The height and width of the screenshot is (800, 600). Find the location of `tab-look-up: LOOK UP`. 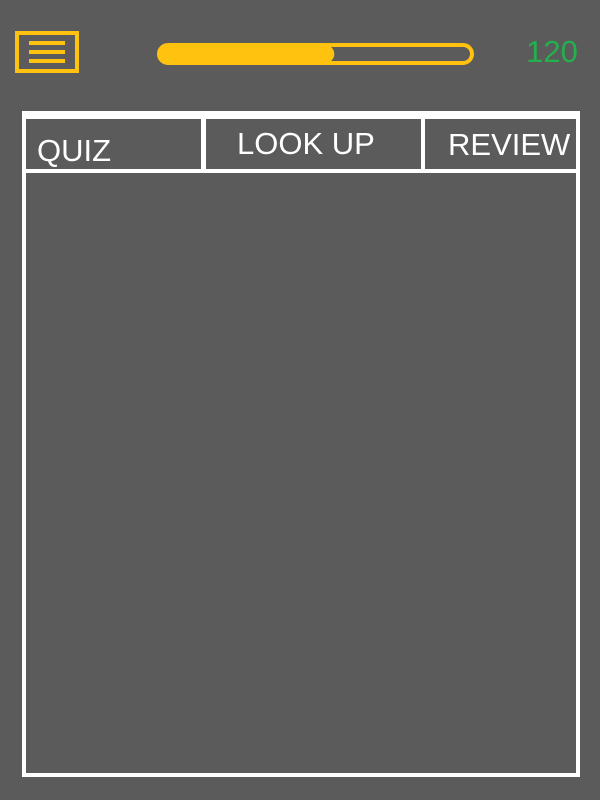

tab-look-up: LOOK UP is located at coordinates (313, 144).